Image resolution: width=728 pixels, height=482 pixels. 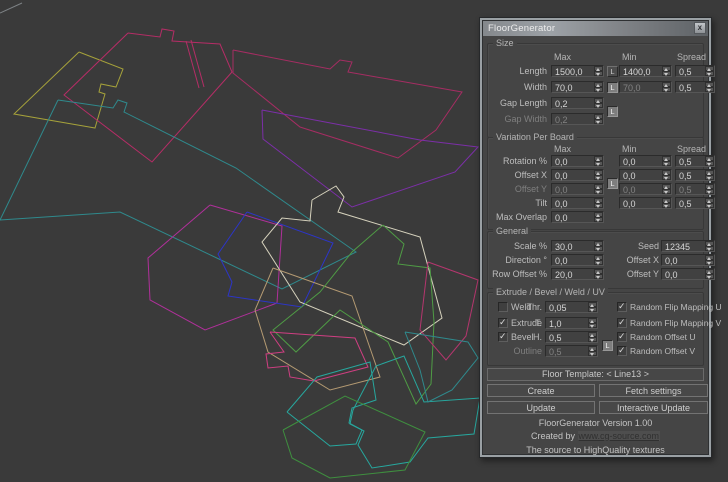 I want to click on offset-y-max-spinner, so click(x=598, y=189).